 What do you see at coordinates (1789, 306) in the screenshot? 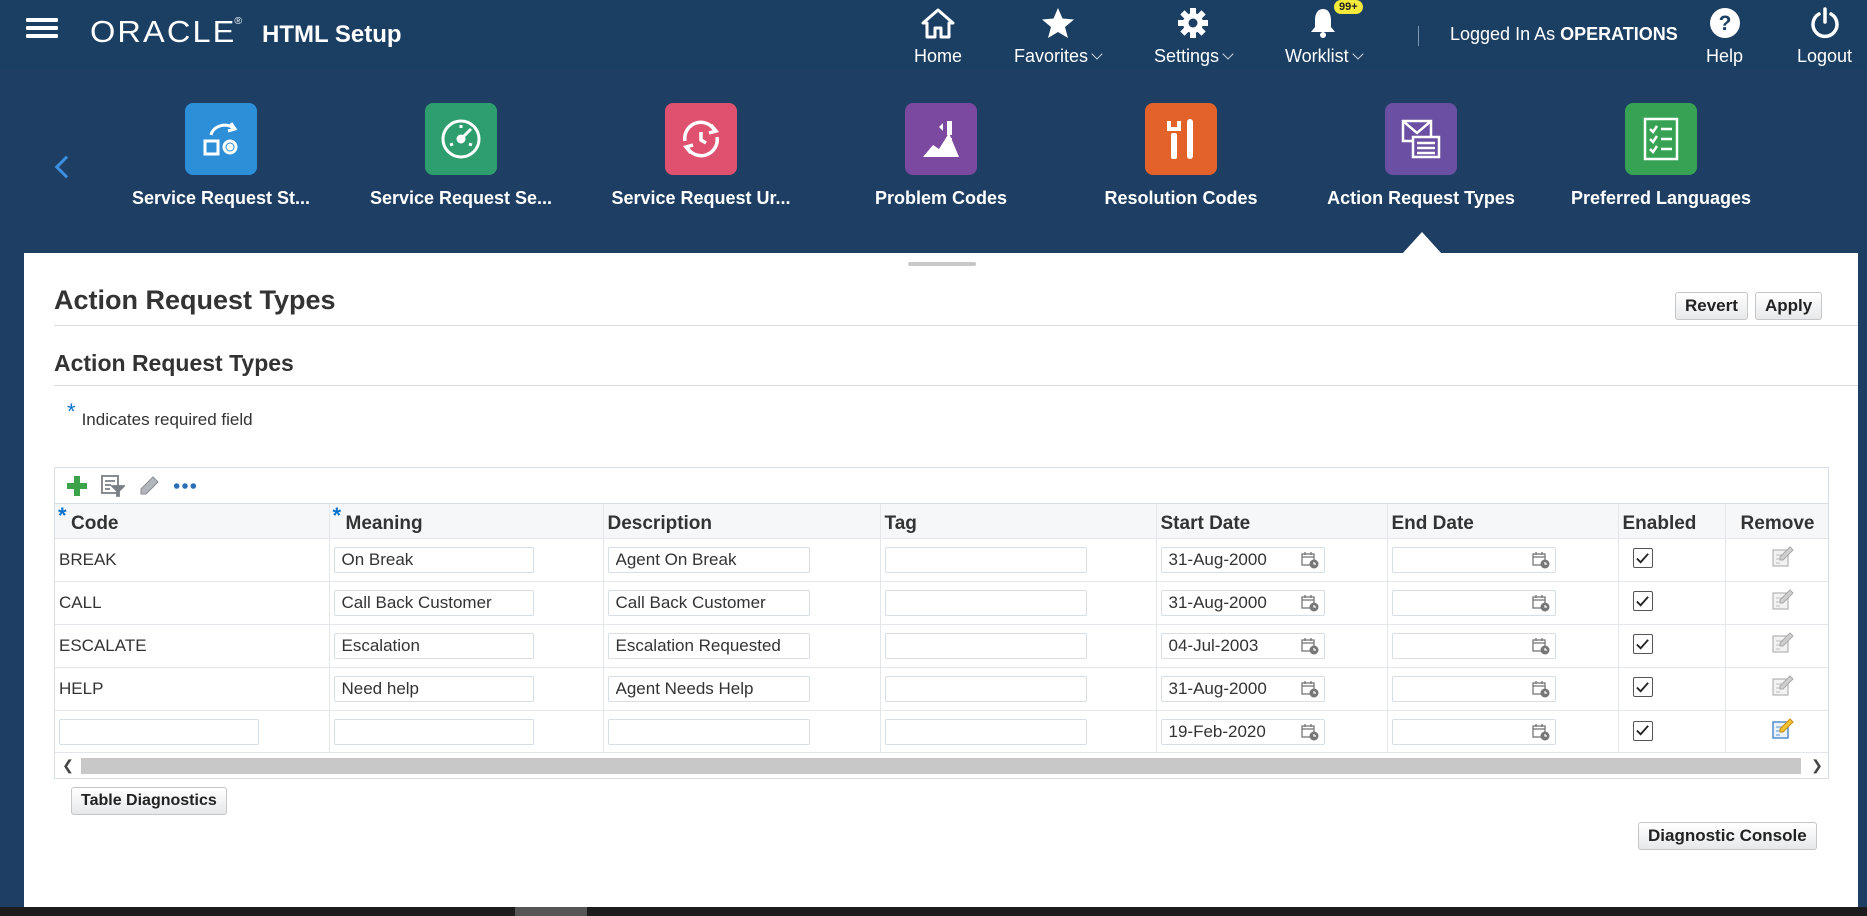
I see `apply-button: Apply` at bounding box center [1789, 306].